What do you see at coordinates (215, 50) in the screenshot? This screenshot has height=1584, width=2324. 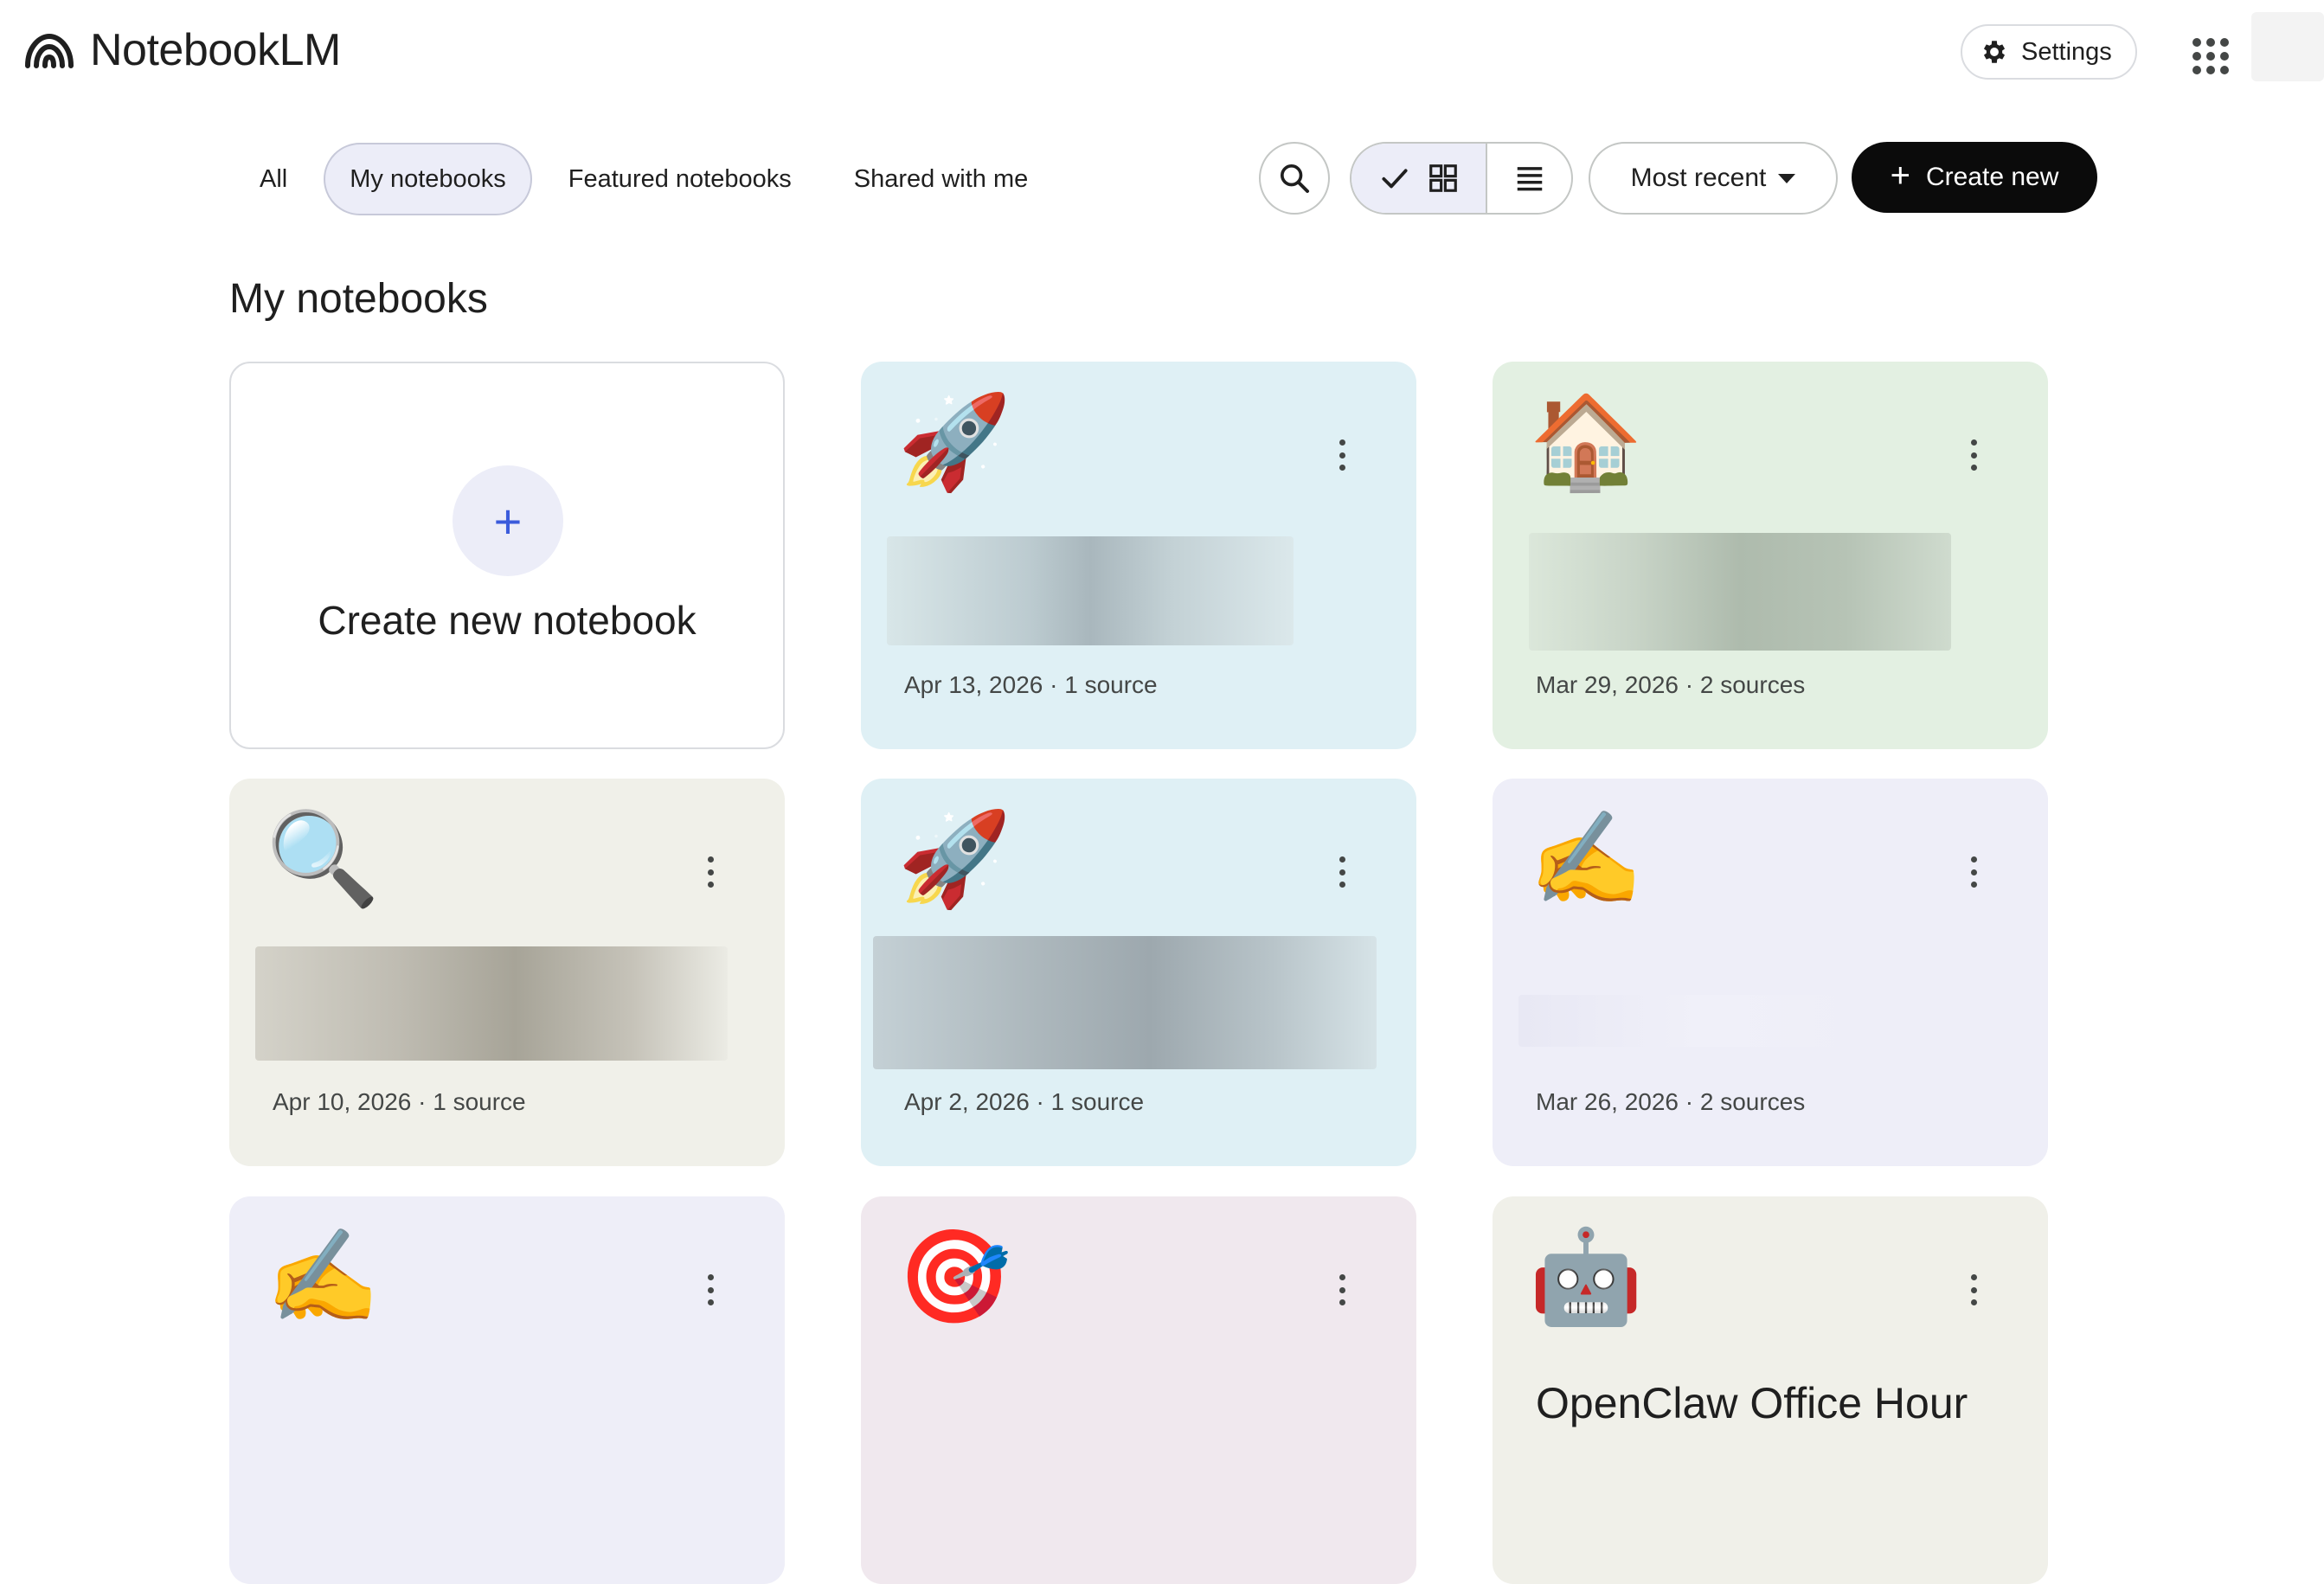 I see `app-title: NotebookLM` at bounding box center [215, 50].